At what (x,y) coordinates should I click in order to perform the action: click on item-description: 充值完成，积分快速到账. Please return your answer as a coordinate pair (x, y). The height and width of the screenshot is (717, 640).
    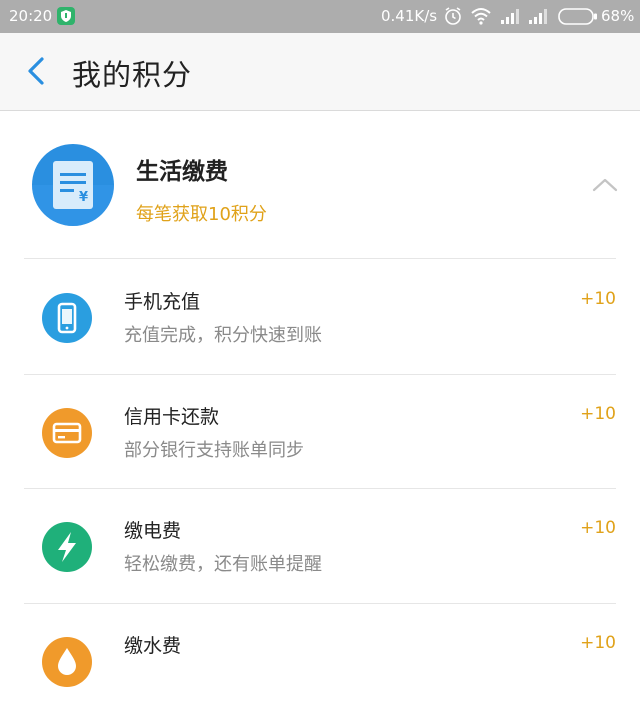
    Looking at the image, I should click on (223, 335).